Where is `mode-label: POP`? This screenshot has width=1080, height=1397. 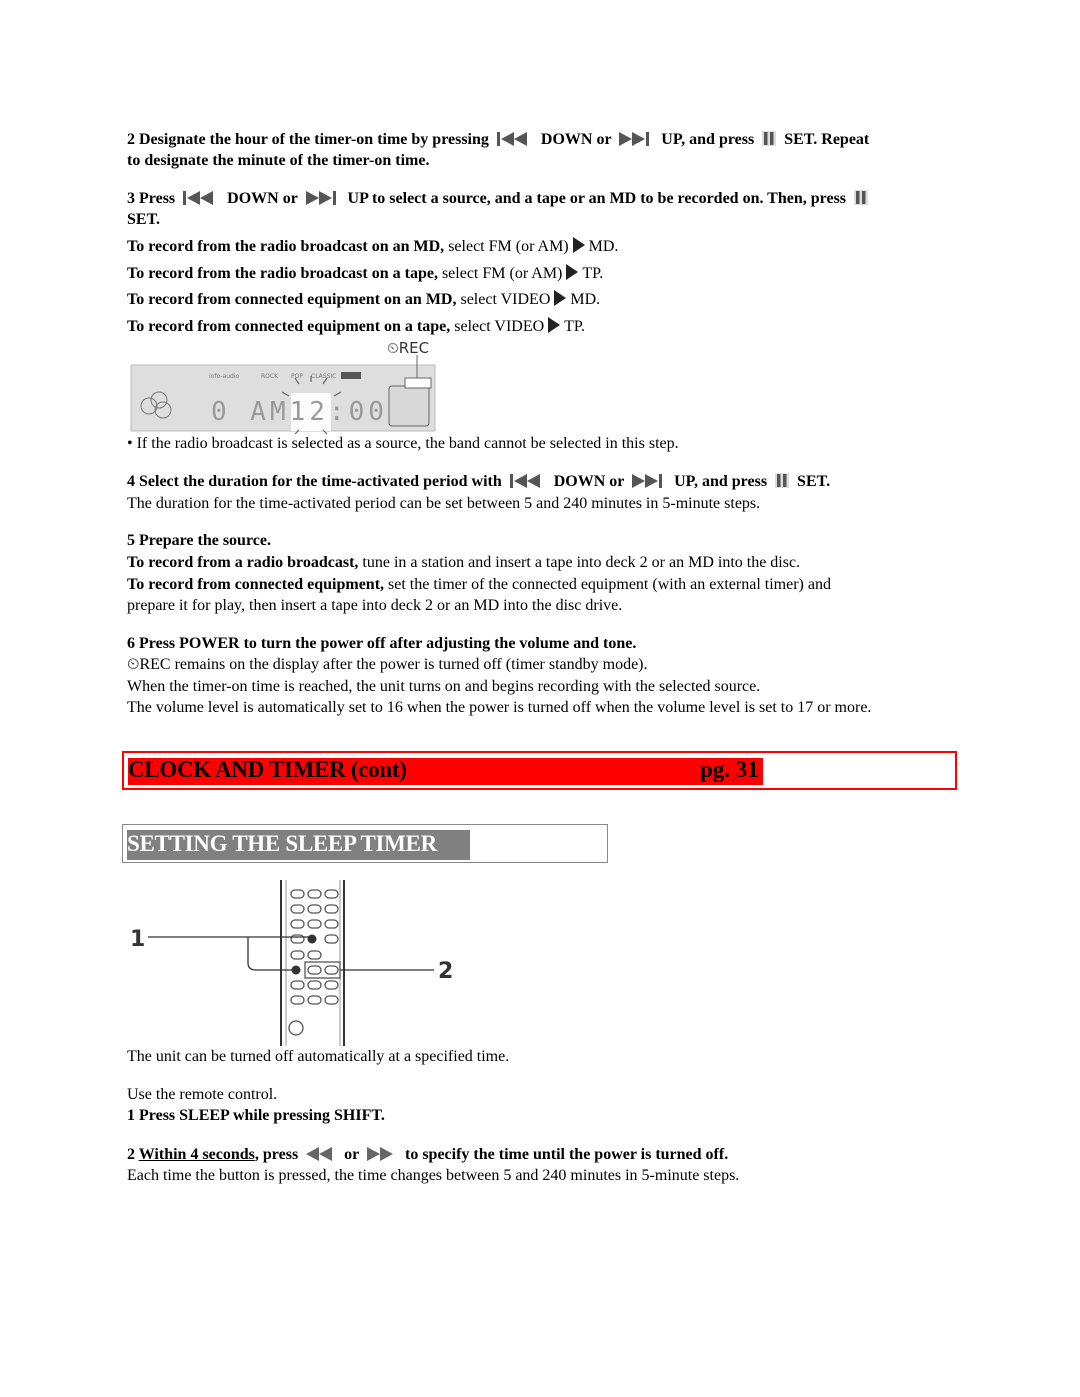
mode-label: POP is located at coordinates (297, 376).